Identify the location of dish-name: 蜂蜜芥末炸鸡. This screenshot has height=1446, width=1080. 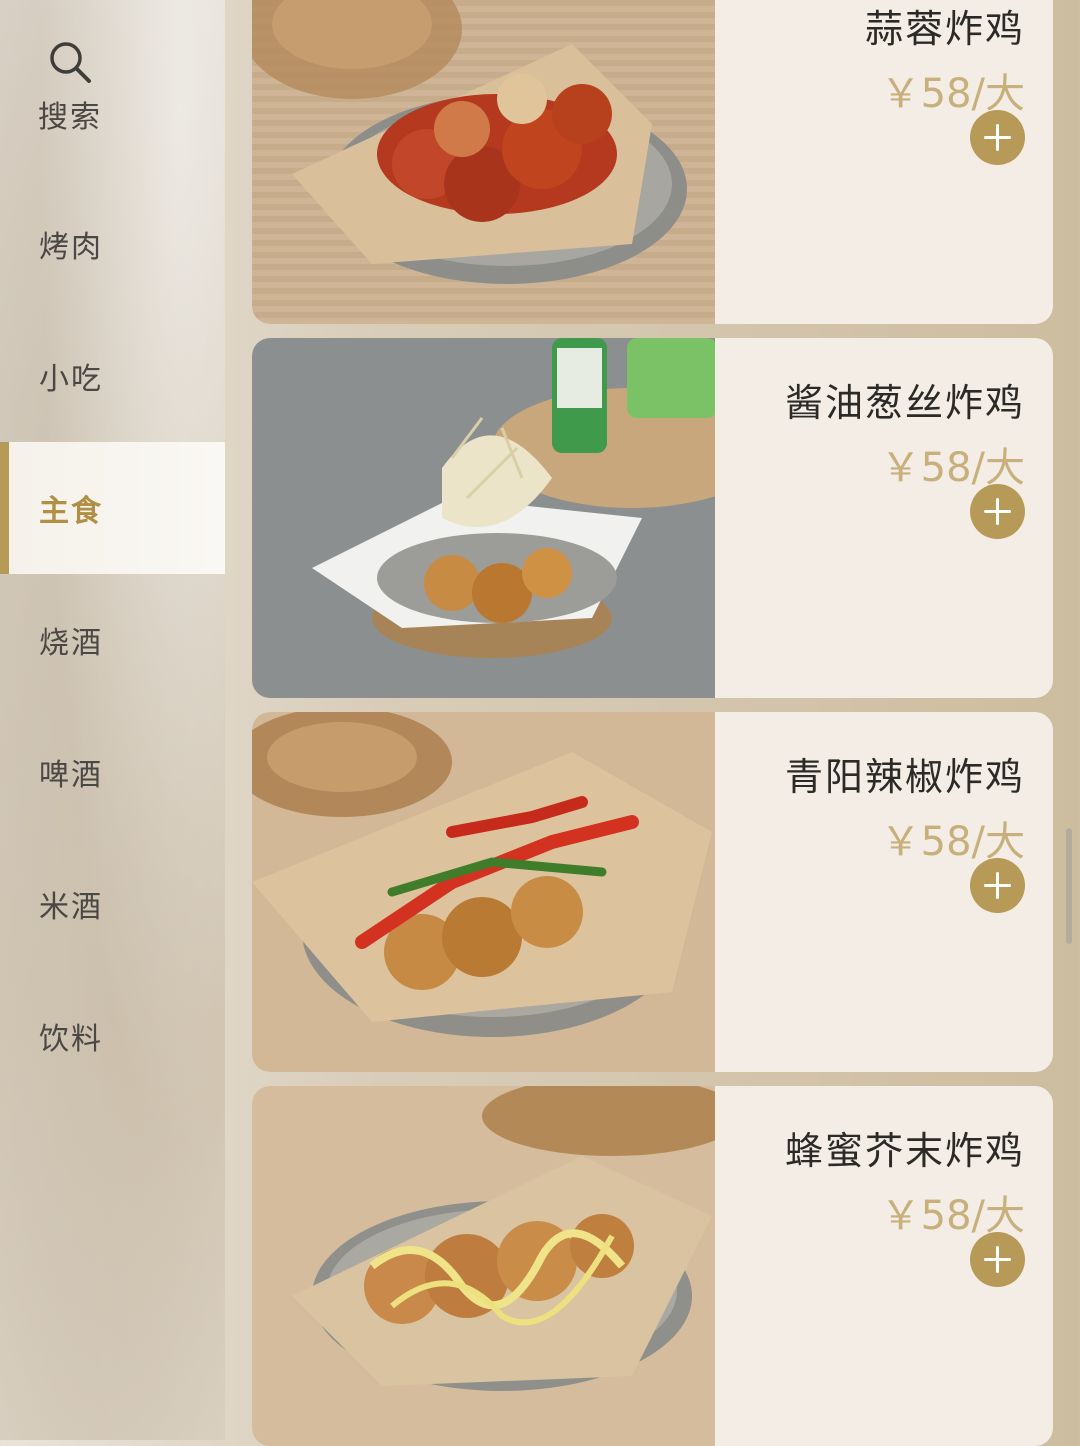
(904, 1151).